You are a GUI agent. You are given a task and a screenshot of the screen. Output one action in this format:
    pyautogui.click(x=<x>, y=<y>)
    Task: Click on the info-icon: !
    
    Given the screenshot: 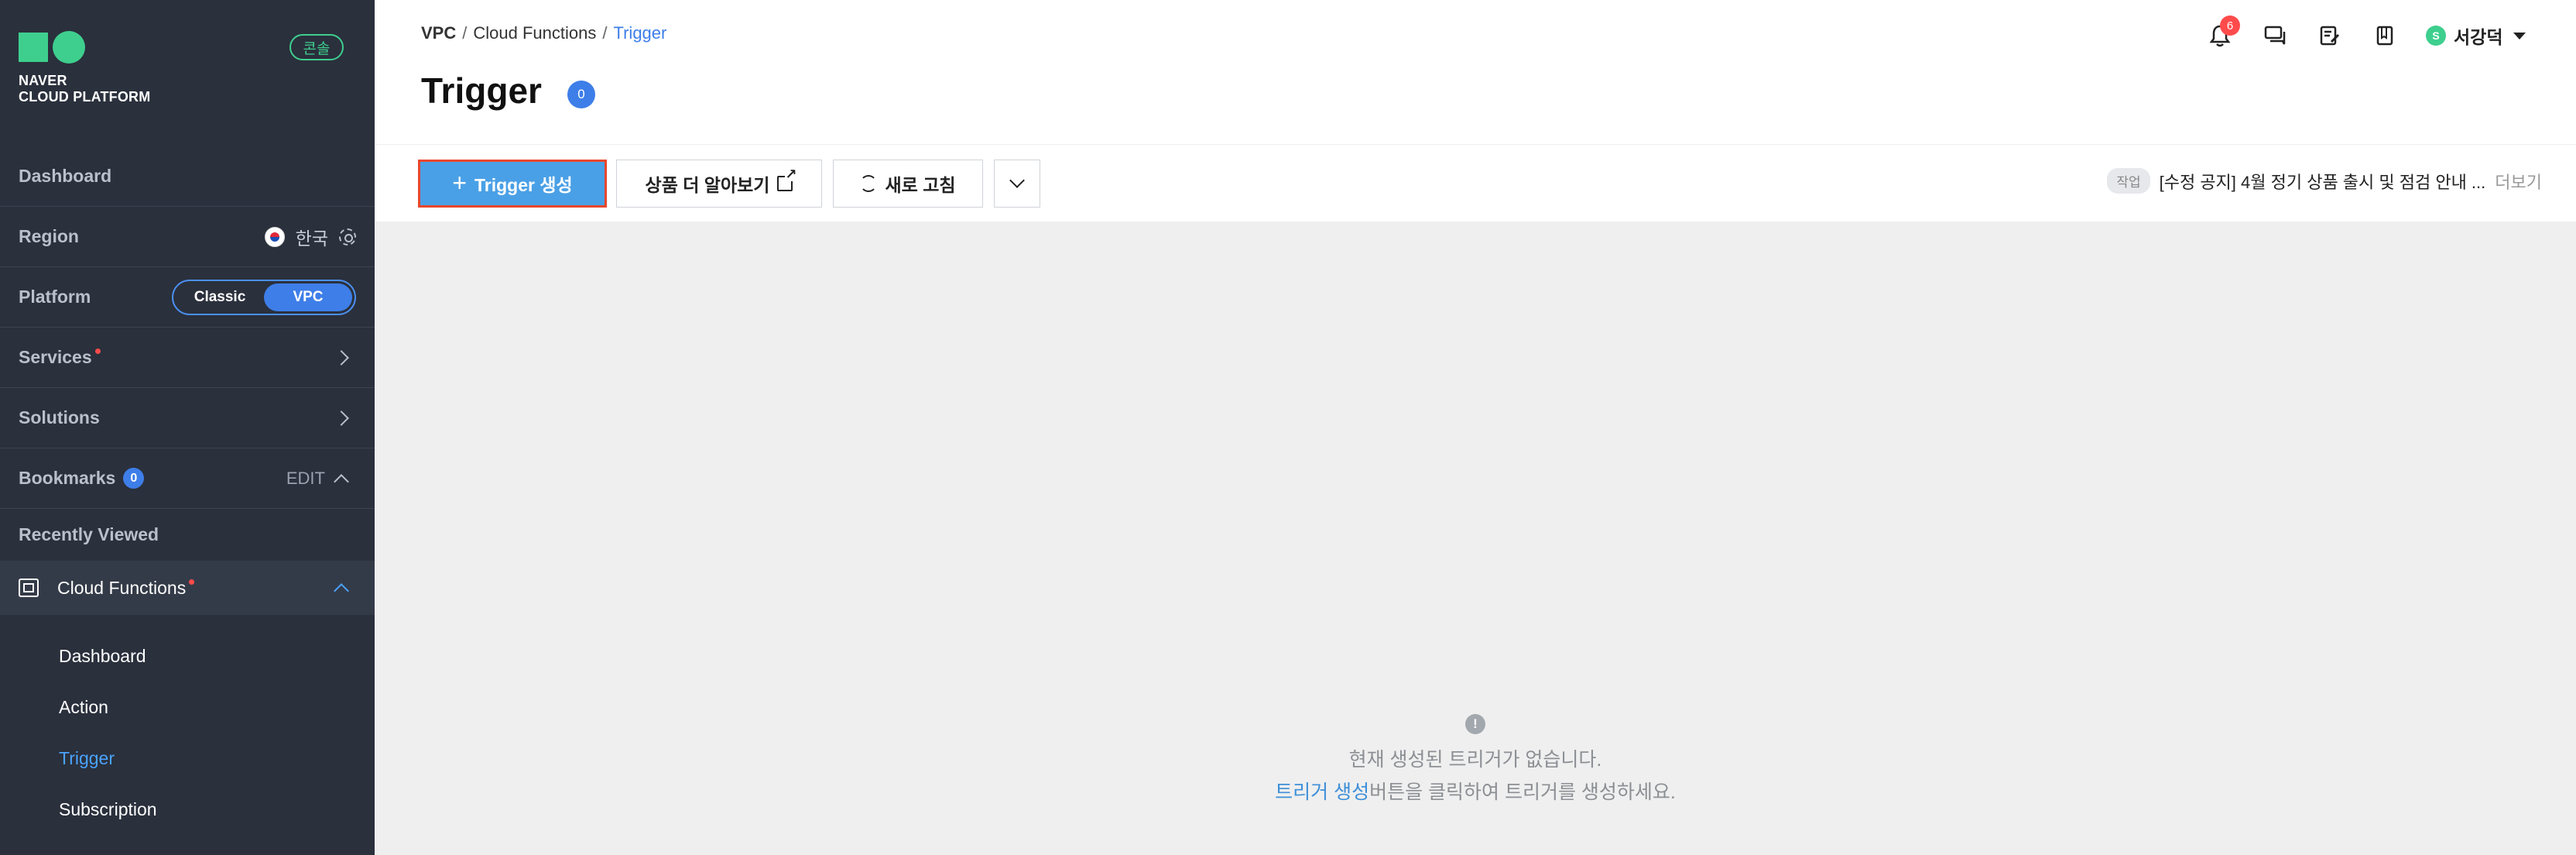 What is the action you would take?
    pyautogui.click(x=1475, y=724)
    